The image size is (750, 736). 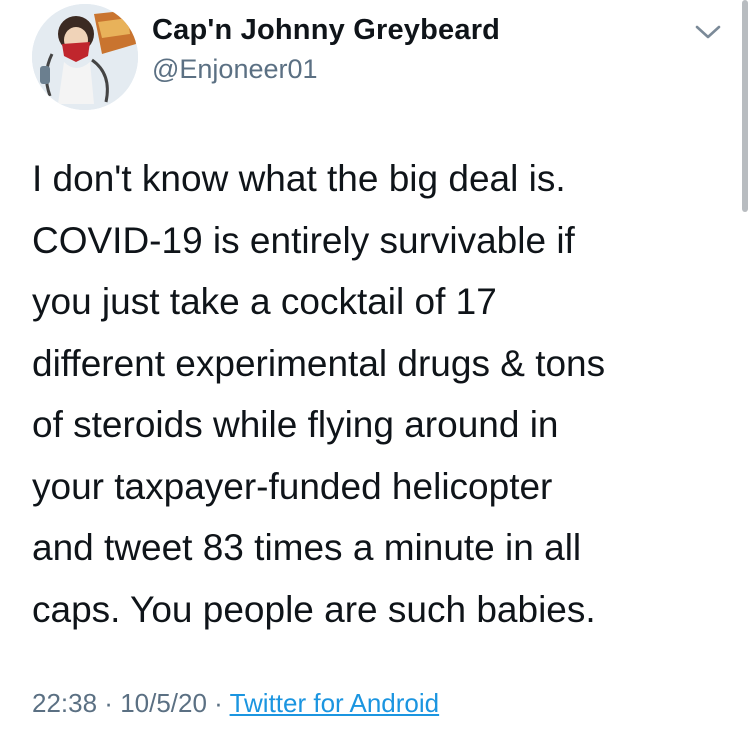 I want to click on tweet-line: I don't know what the big deal is., so click(x=299, y=178).